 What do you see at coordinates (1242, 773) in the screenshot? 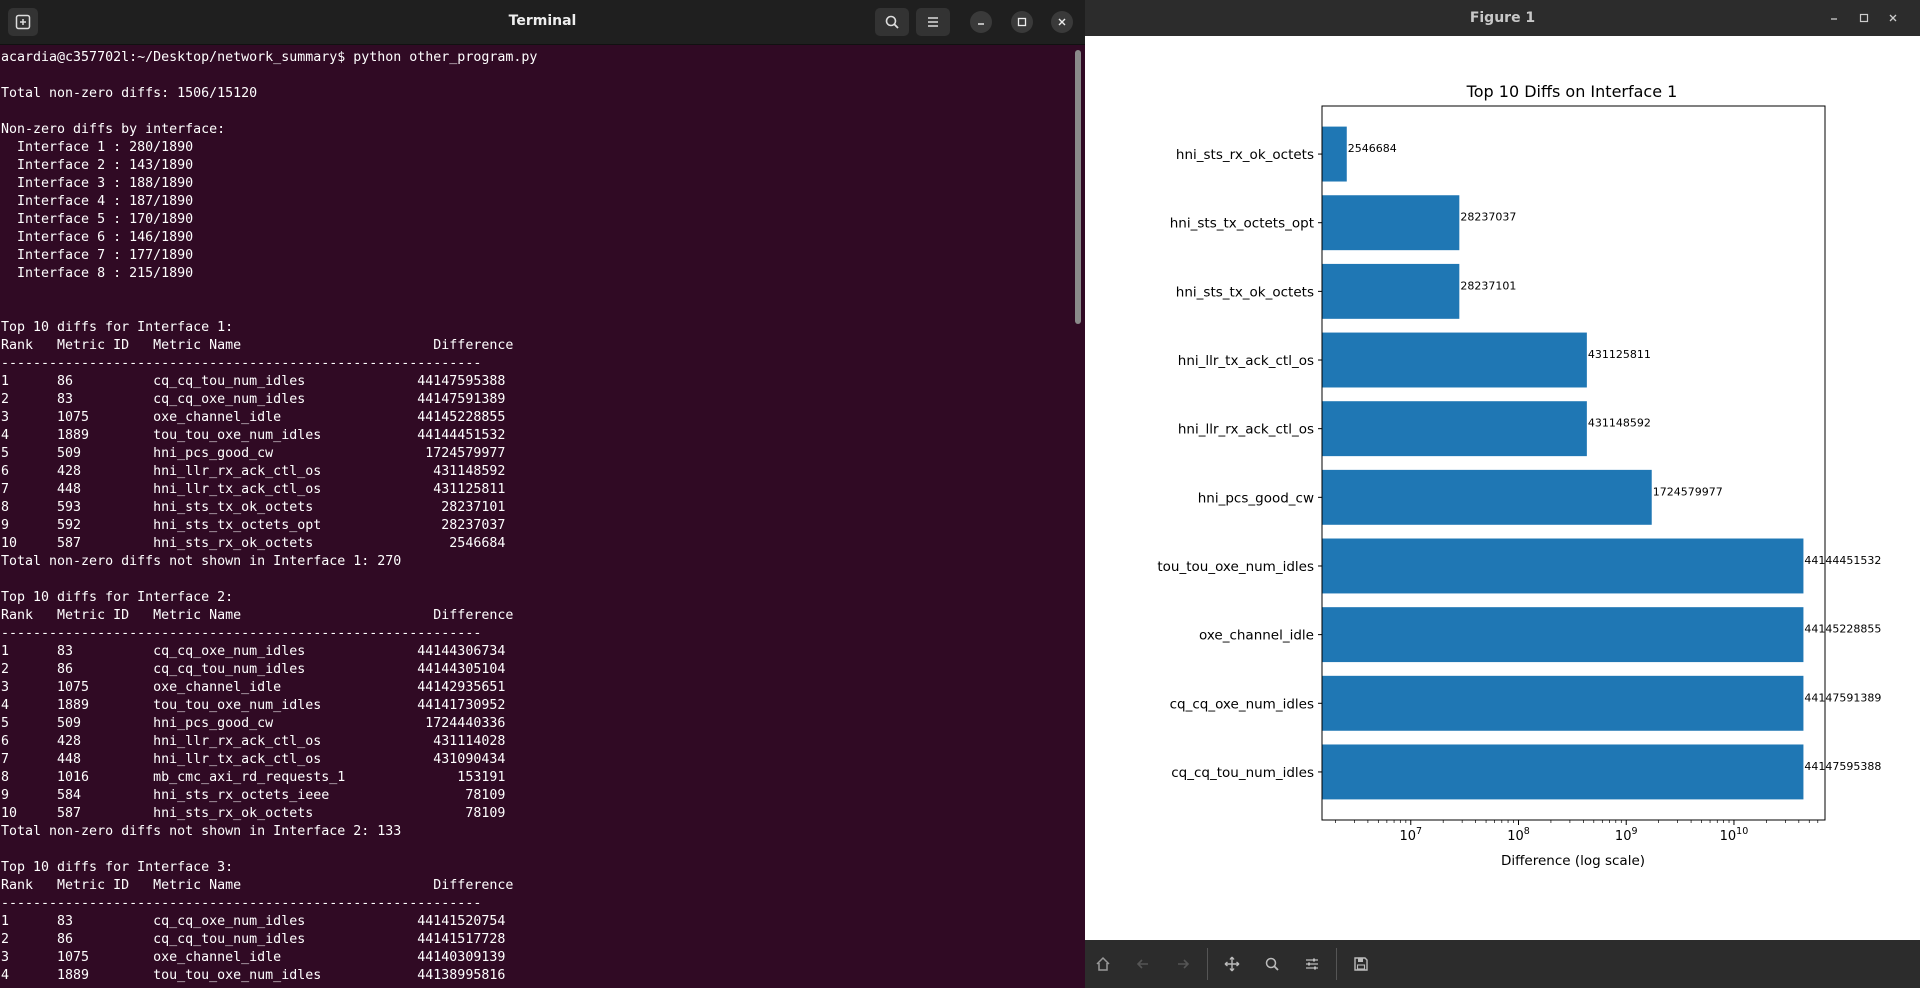
I see `y-tick-label: cq_cq_tou_num_idles` at bounding box center [1242, 773].